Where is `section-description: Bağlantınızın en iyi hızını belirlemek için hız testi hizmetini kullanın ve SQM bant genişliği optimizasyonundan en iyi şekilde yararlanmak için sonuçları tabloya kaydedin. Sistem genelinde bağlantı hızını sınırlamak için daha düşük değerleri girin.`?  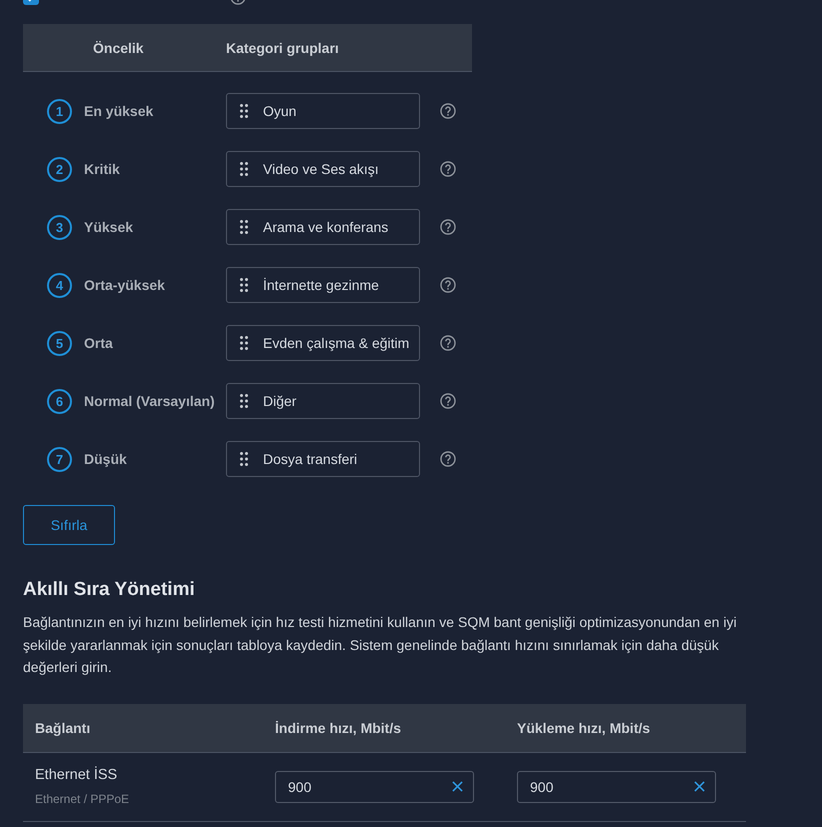
section-description: Bağlantınızın en iyi hızını belirlemek için hız testi hizmetini kullanın ve SQM bant genişliği optimizasyonundan en iyi şekilde yararlanmak için sonuçları tabloya kaydedin. Sistem genelinde bağlantı hızını sınırlamak için daha düşük değerleri girin. is located at coordinates (380, 645).